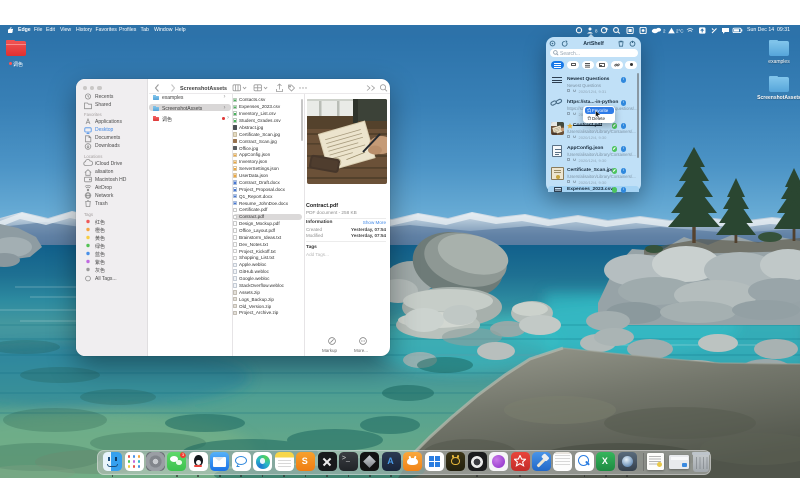 This screenshot has width=800, height=500. Describe the element at coordinates (596, 30) in the screenshot. I see `svg-text: 8` at that location.